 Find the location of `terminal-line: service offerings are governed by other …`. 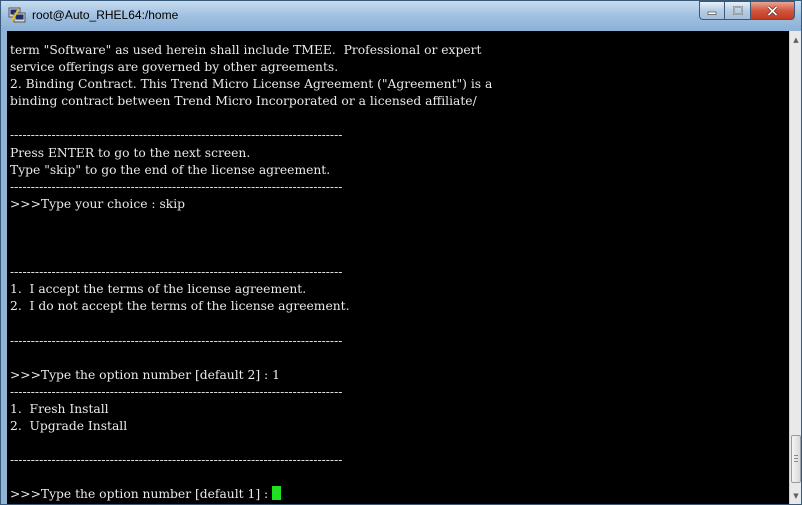

terminal-line: service offerings are governed by other … is located at coordinates (174, 67).